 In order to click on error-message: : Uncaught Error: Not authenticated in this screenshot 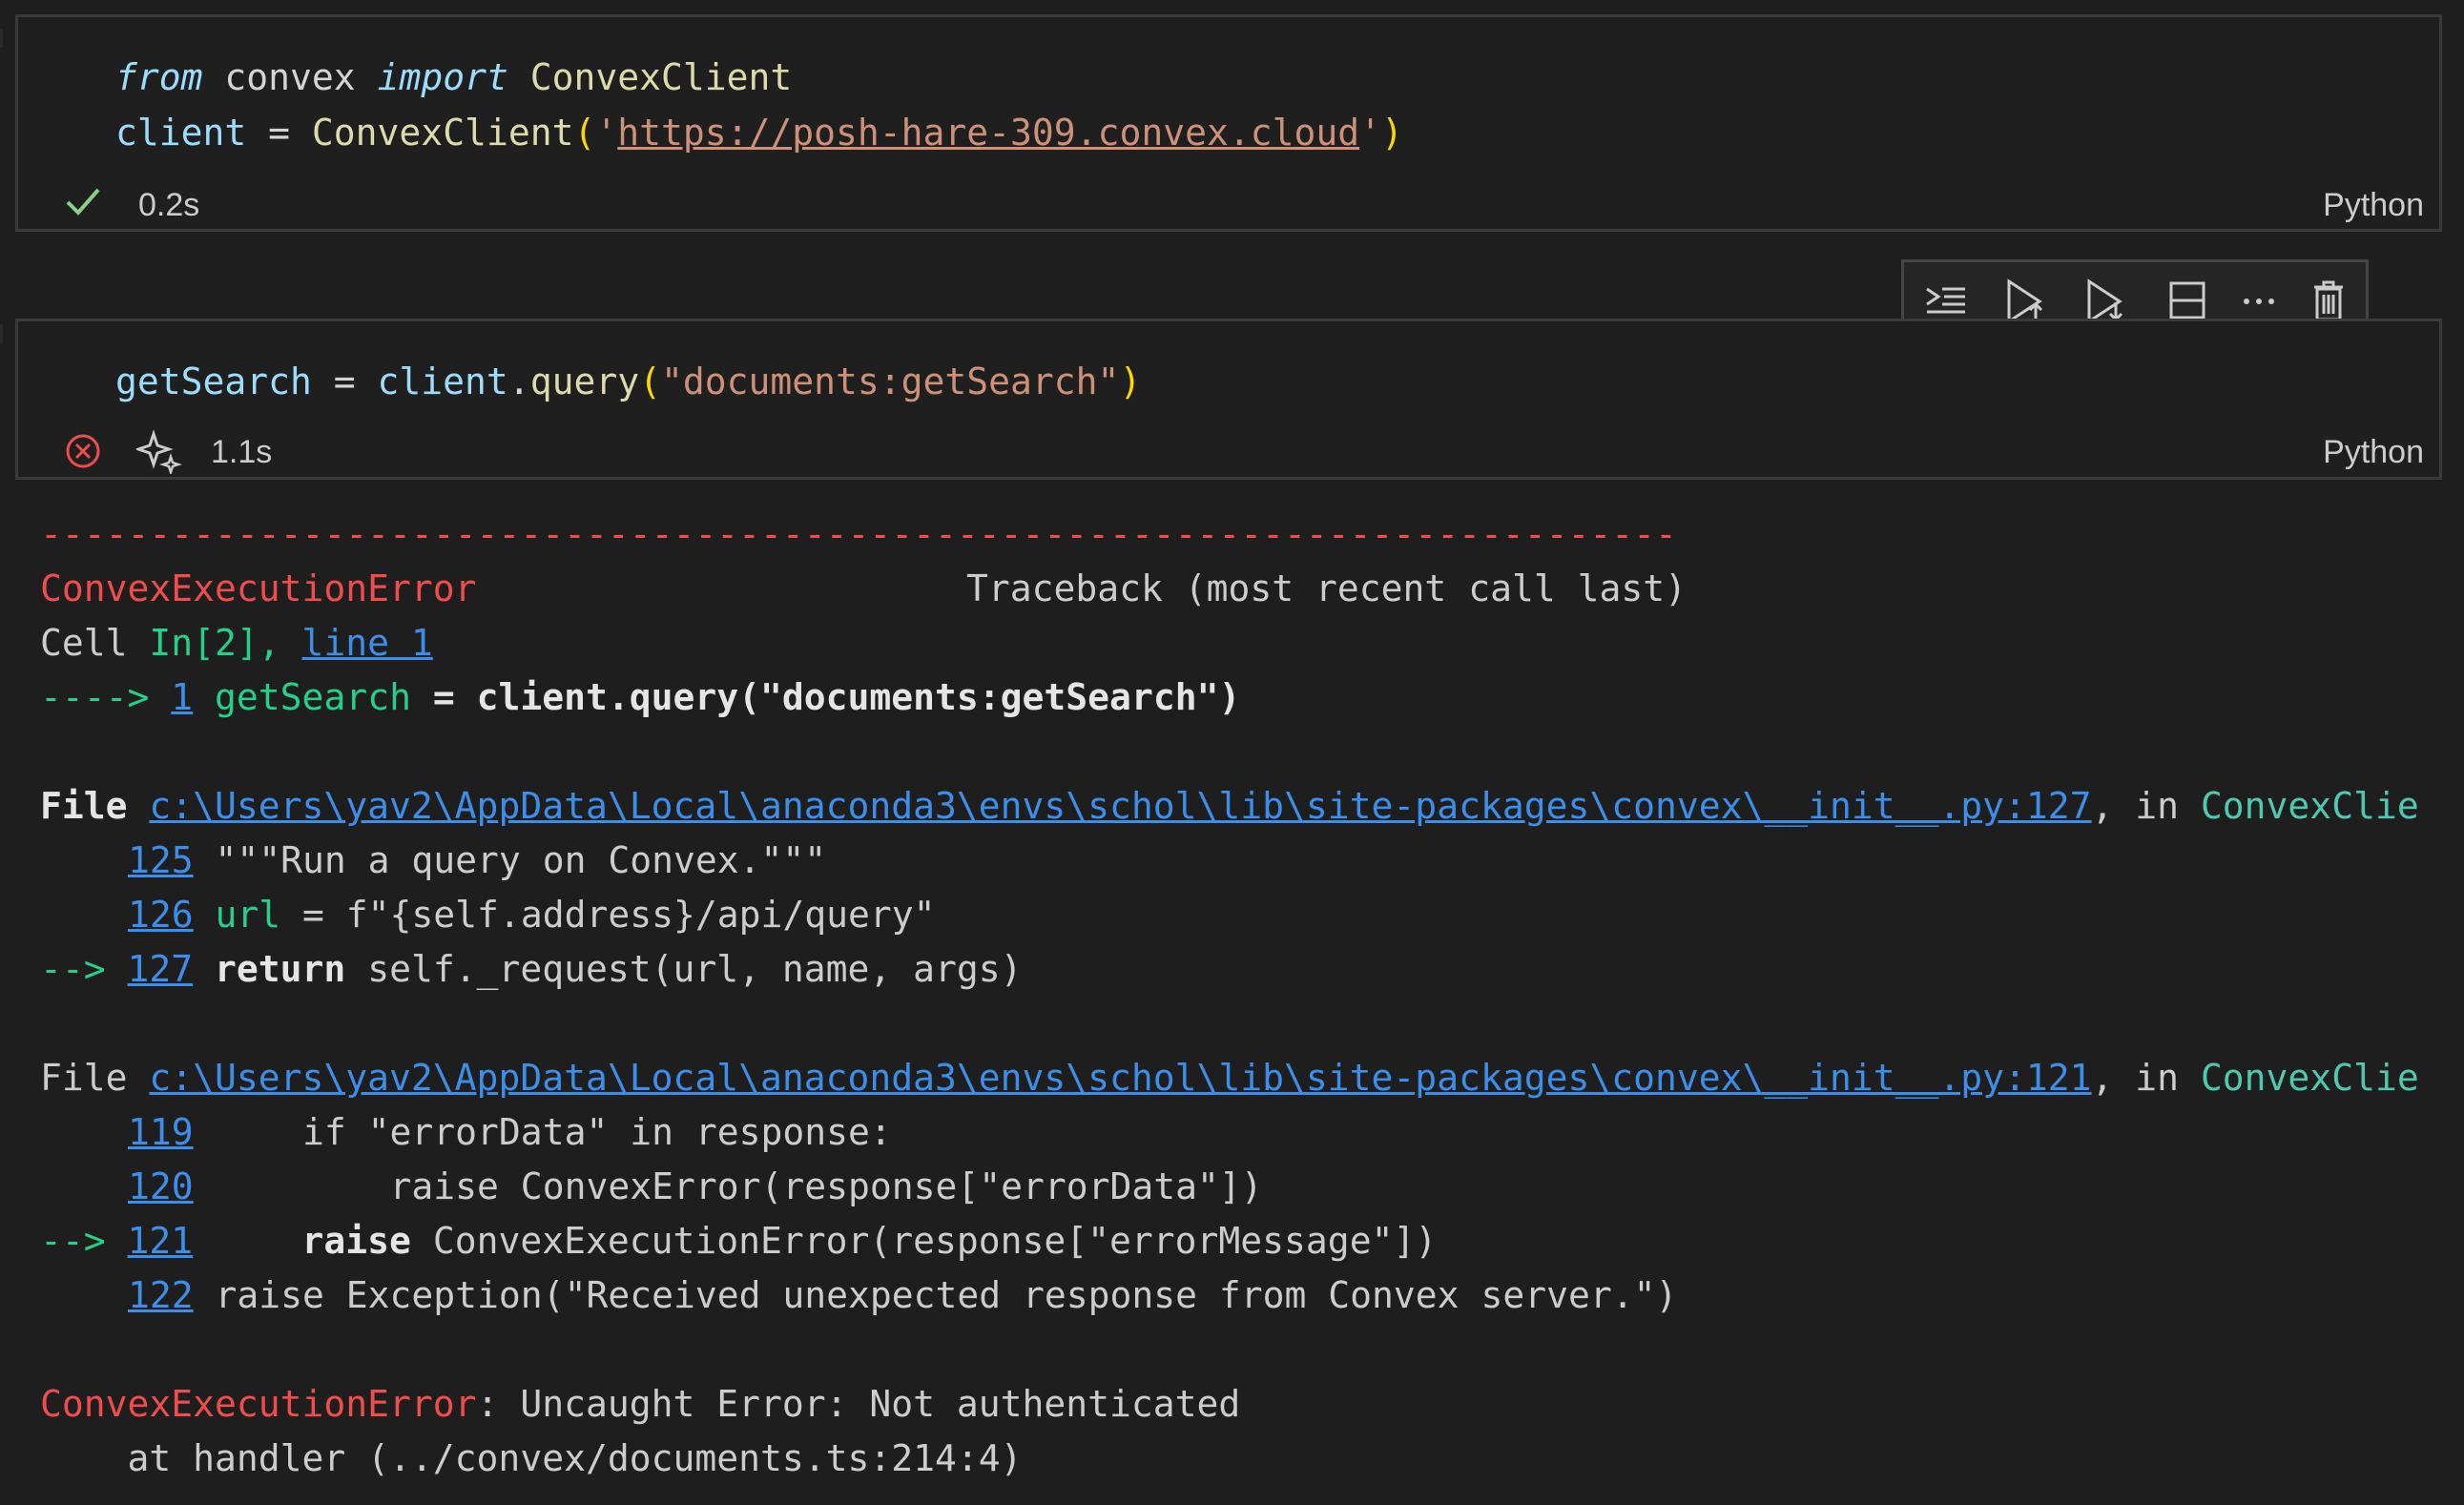, I will do `click(858, 1404)`.